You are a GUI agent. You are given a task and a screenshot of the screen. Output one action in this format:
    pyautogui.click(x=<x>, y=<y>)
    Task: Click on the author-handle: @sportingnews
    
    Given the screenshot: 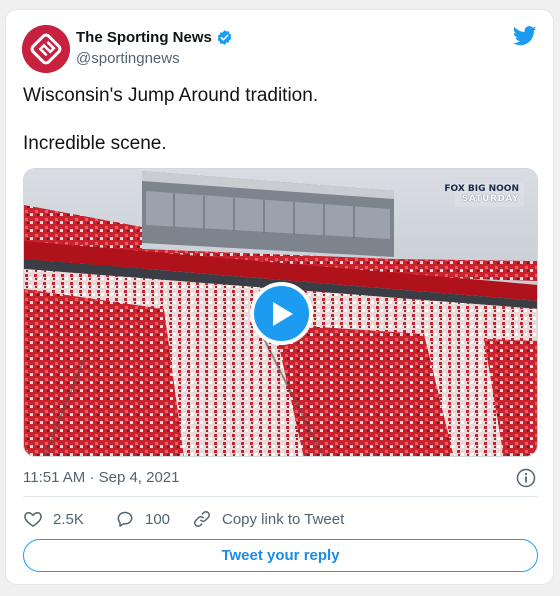 What is the action you would take?
    pyautogui.click(x=128, y=58)
    